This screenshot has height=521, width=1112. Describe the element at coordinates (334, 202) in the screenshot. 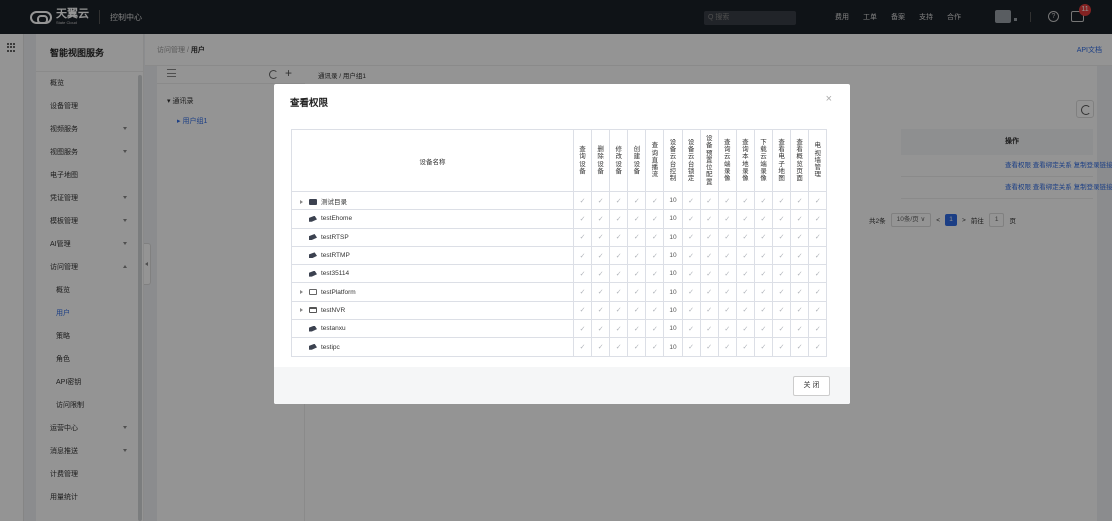

I see `device-name: 测试目录` at that location.